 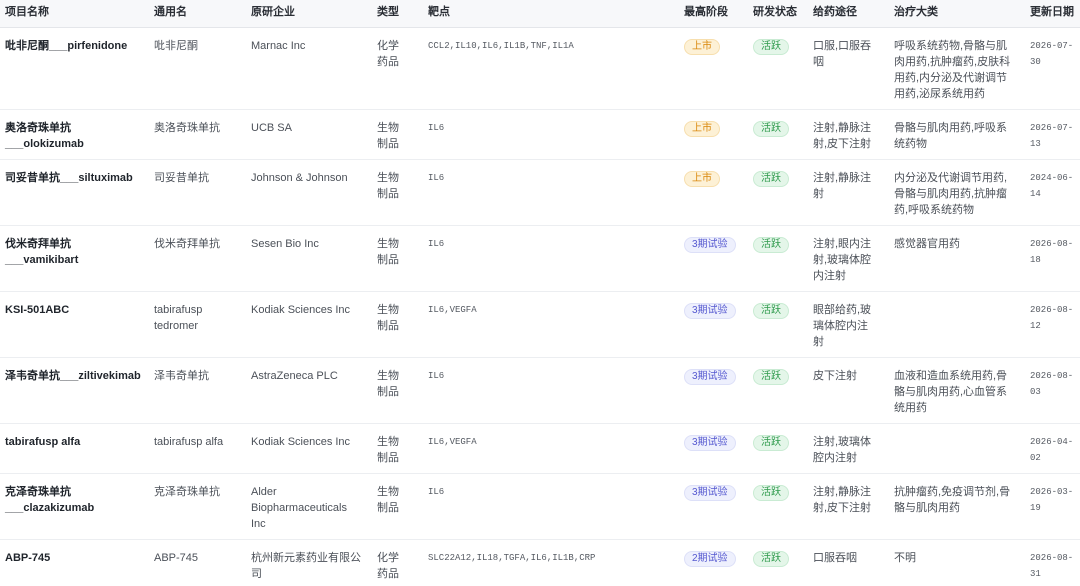 What do you see at coordinates (713, 258) in the screenshot?
I see `cell-highest-stage: 3期试验` at bounding box center [713, 258].